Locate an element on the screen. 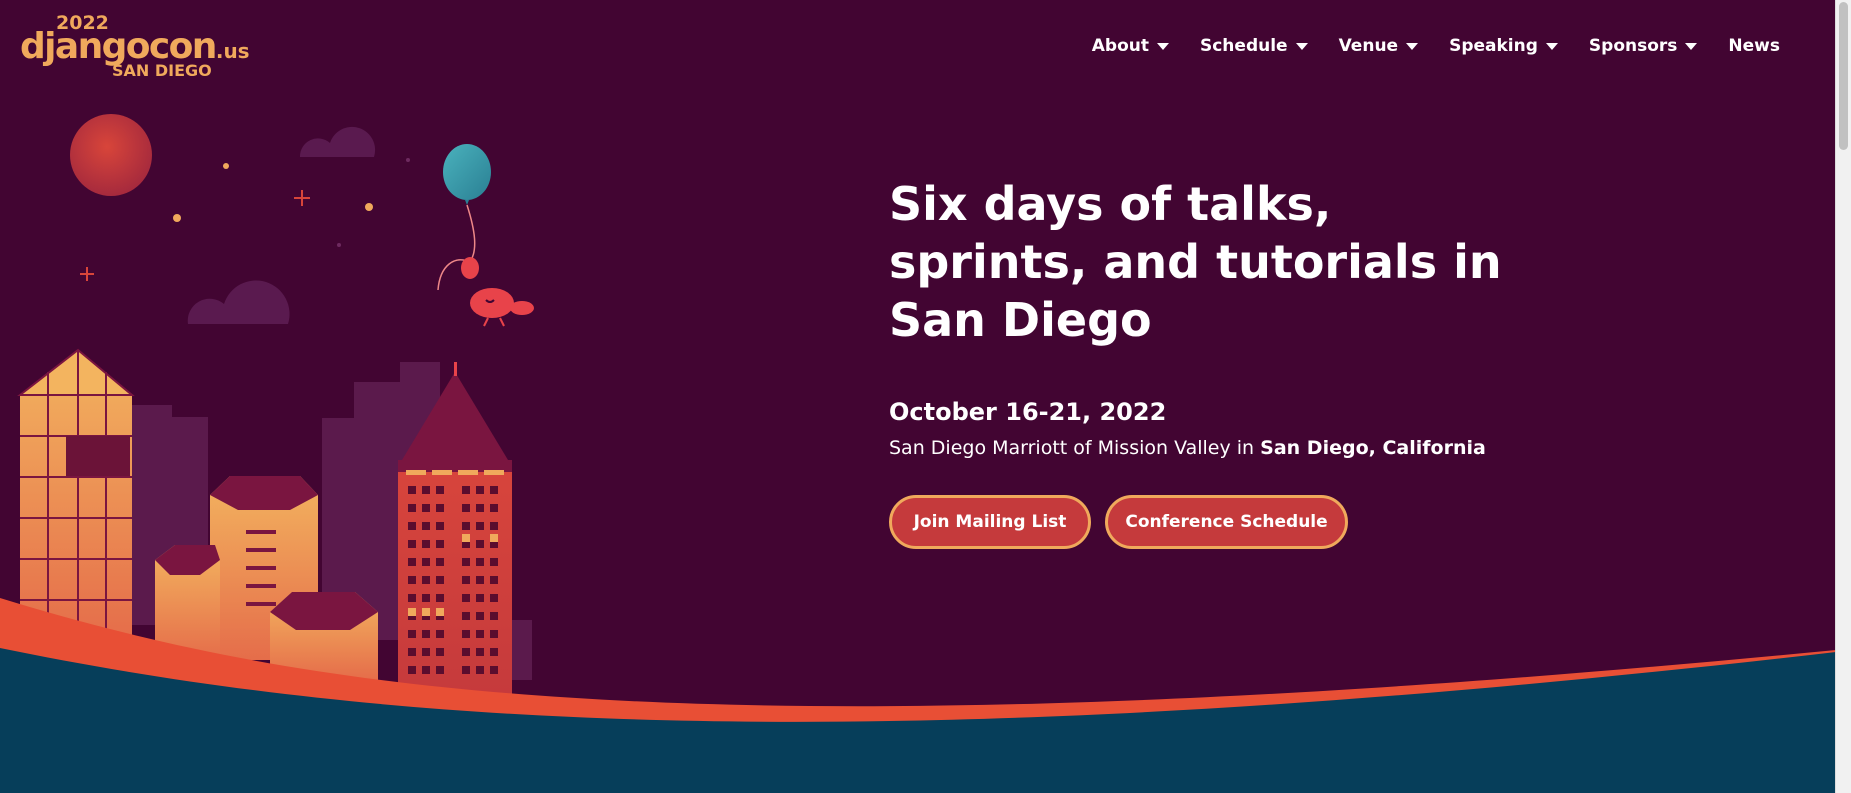 This screenshot has width=1851, height=793. glass-tower-building is located at coordinates (76, 494).